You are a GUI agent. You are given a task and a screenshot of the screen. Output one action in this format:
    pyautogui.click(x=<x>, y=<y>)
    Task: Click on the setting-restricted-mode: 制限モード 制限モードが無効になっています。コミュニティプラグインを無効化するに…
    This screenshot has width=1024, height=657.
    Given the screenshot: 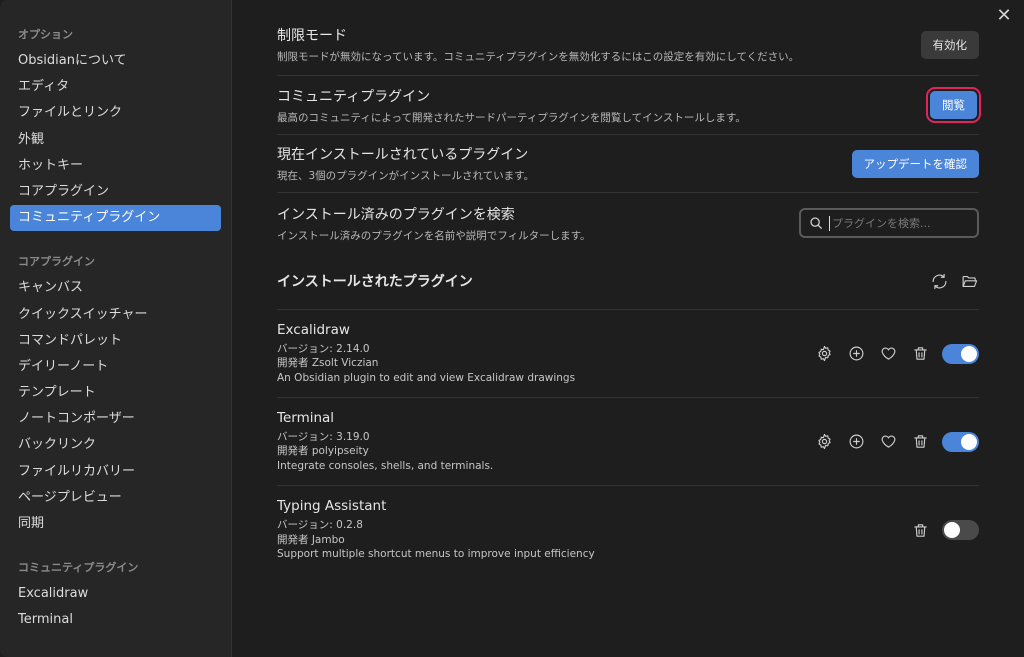 What is the action you would take?
    pyautogui.click(x=628, y=48)
    